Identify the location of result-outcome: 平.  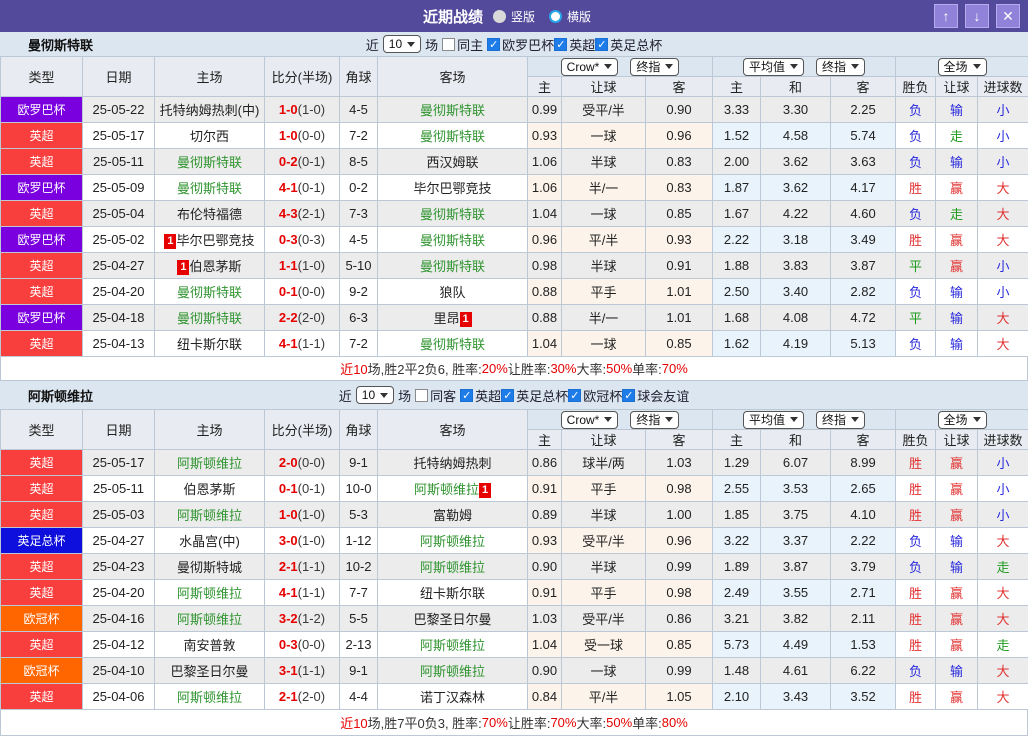
(916, 265).